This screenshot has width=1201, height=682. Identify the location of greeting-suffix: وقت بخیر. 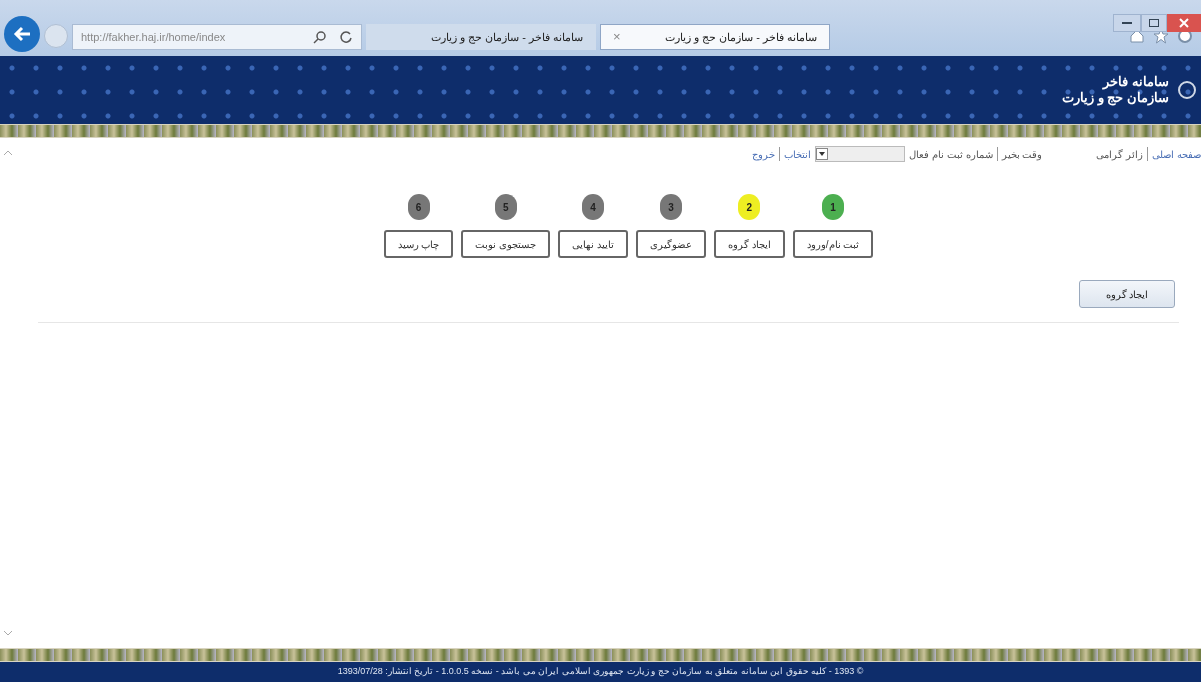
(1022, 154).